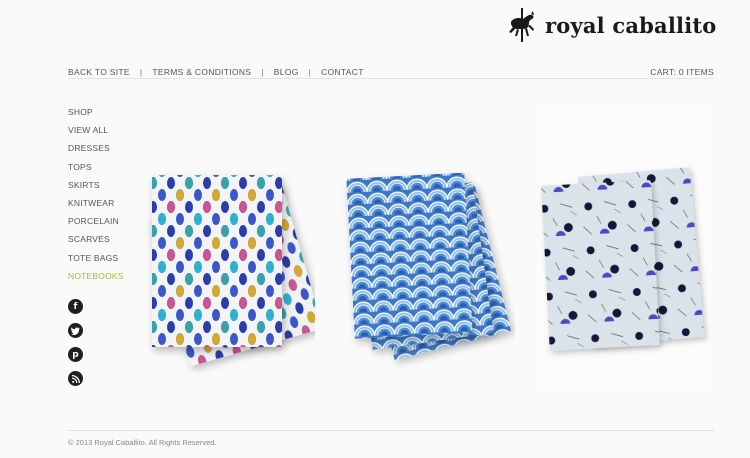 The height and width of the screenshot is (458, 750). I want to click on sidebar-item-view-all: VIEW ALL, so click(96, 134).